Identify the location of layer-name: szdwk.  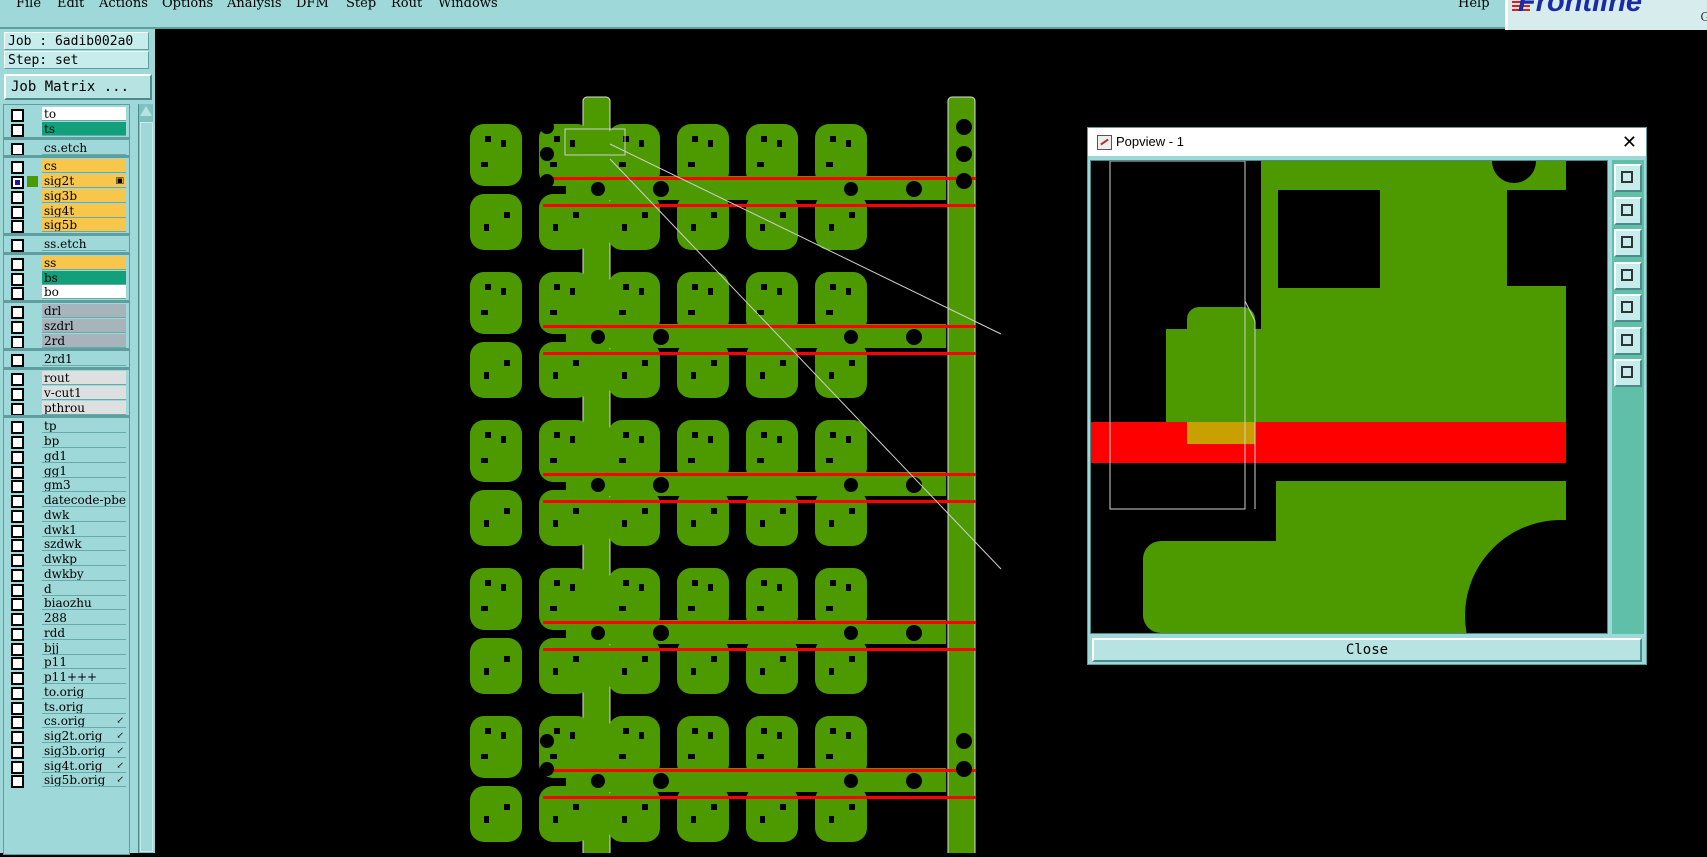
(84, 544).